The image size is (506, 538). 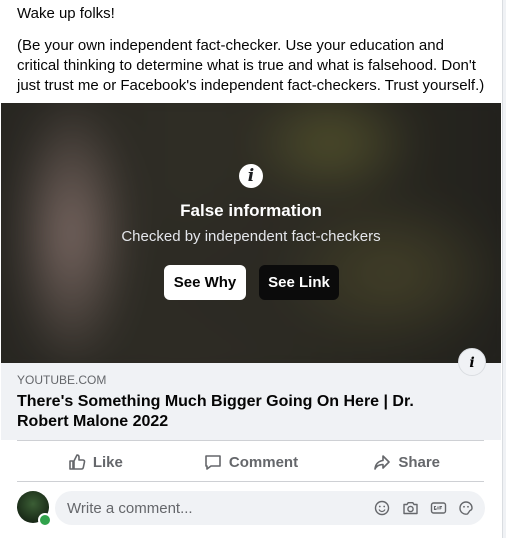 I want to click on like-button: Like, so click(x=95, y=462).